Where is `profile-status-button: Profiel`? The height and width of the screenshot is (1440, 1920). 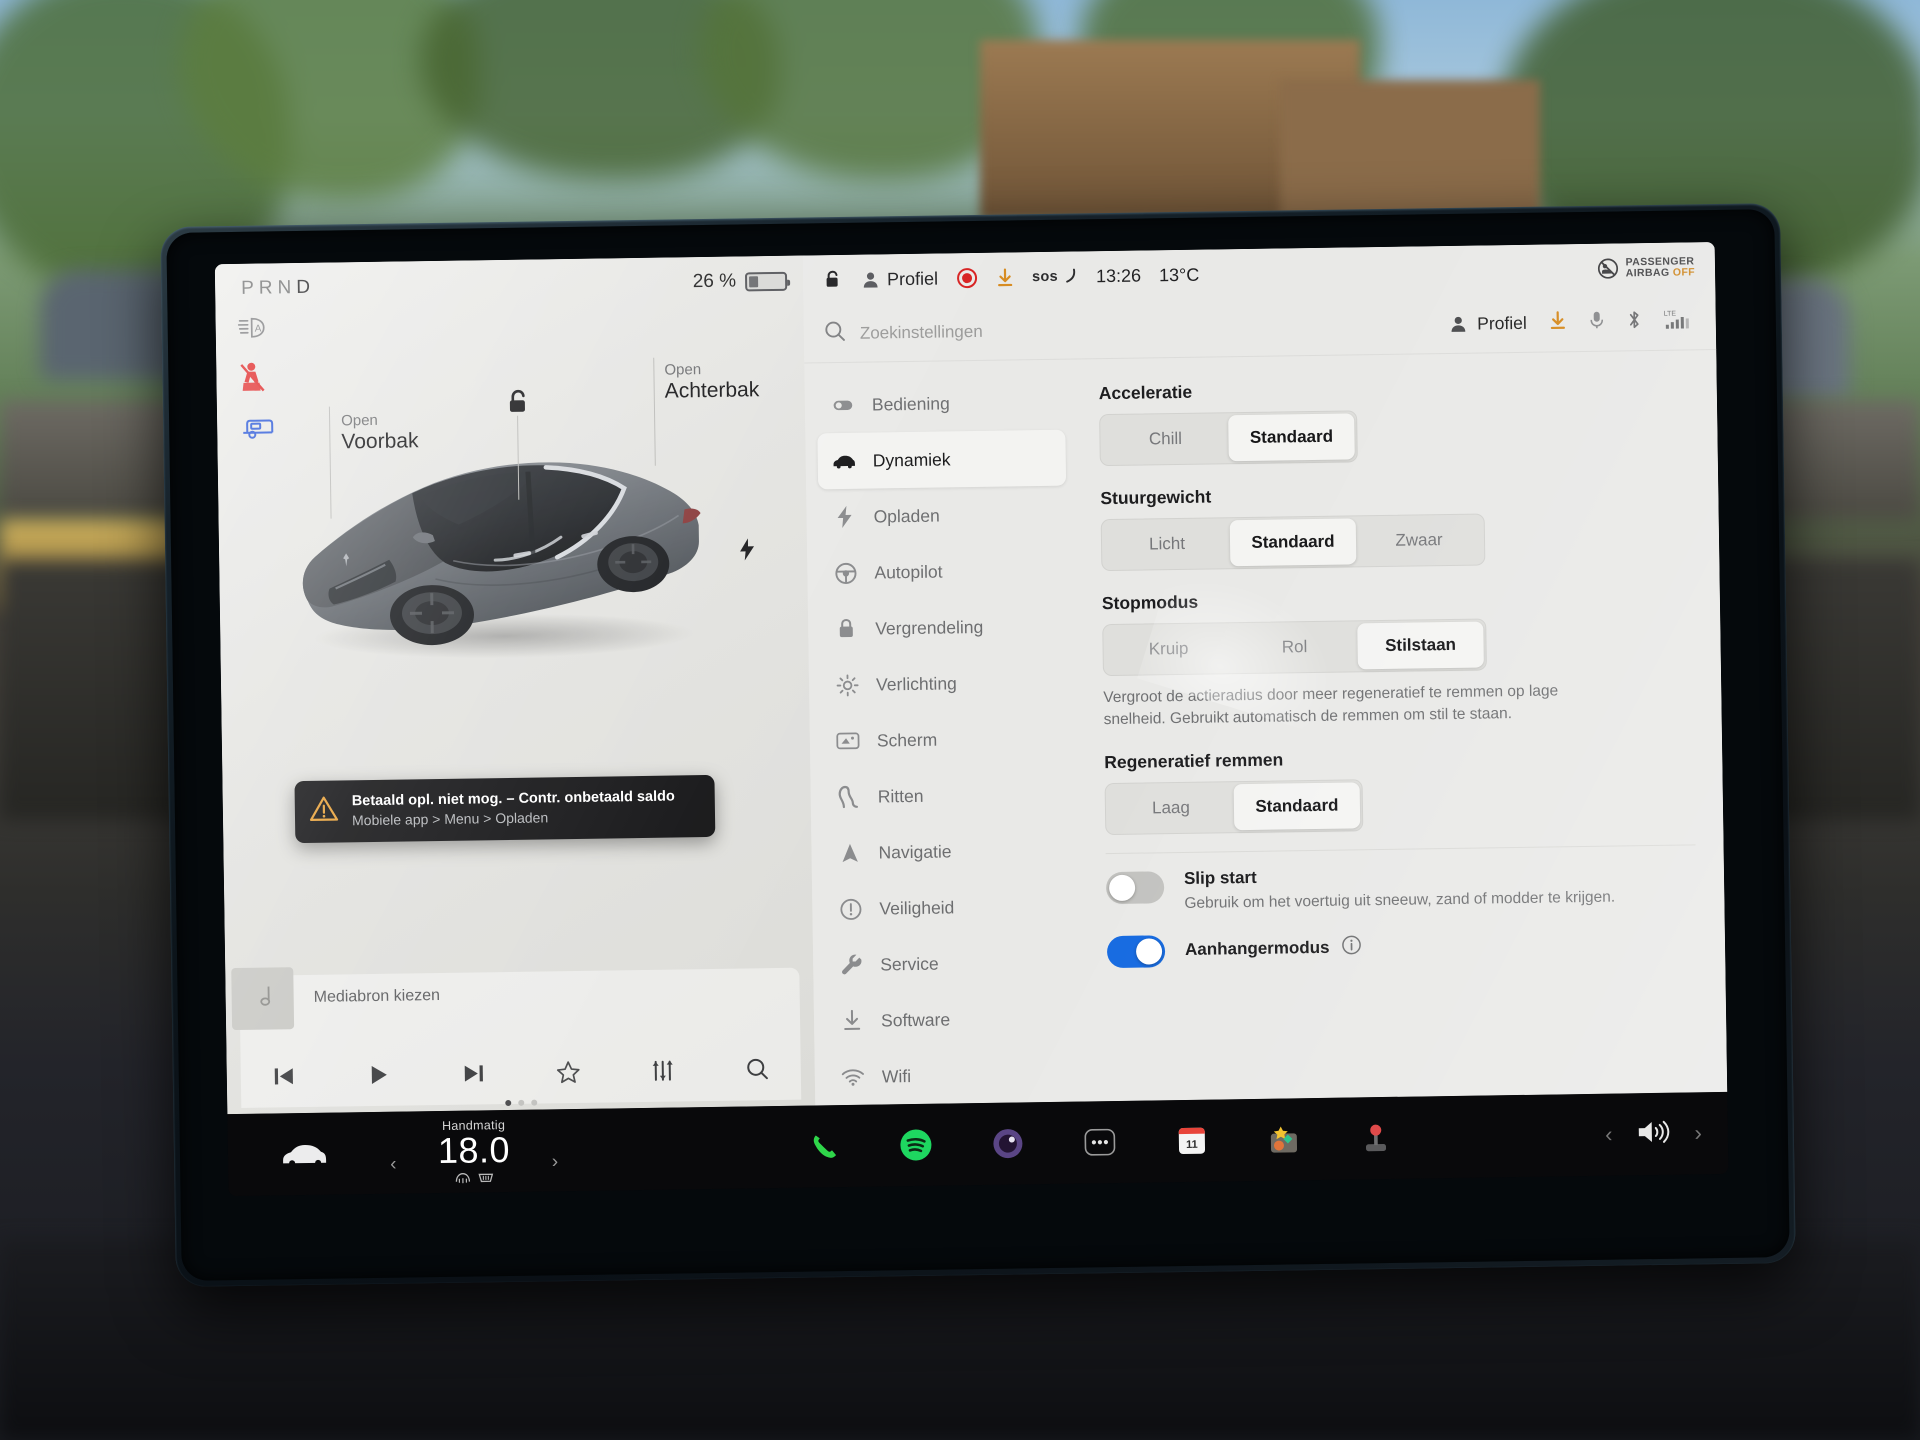 profile-status-button: Profiel is located at coordinates (899, 279).